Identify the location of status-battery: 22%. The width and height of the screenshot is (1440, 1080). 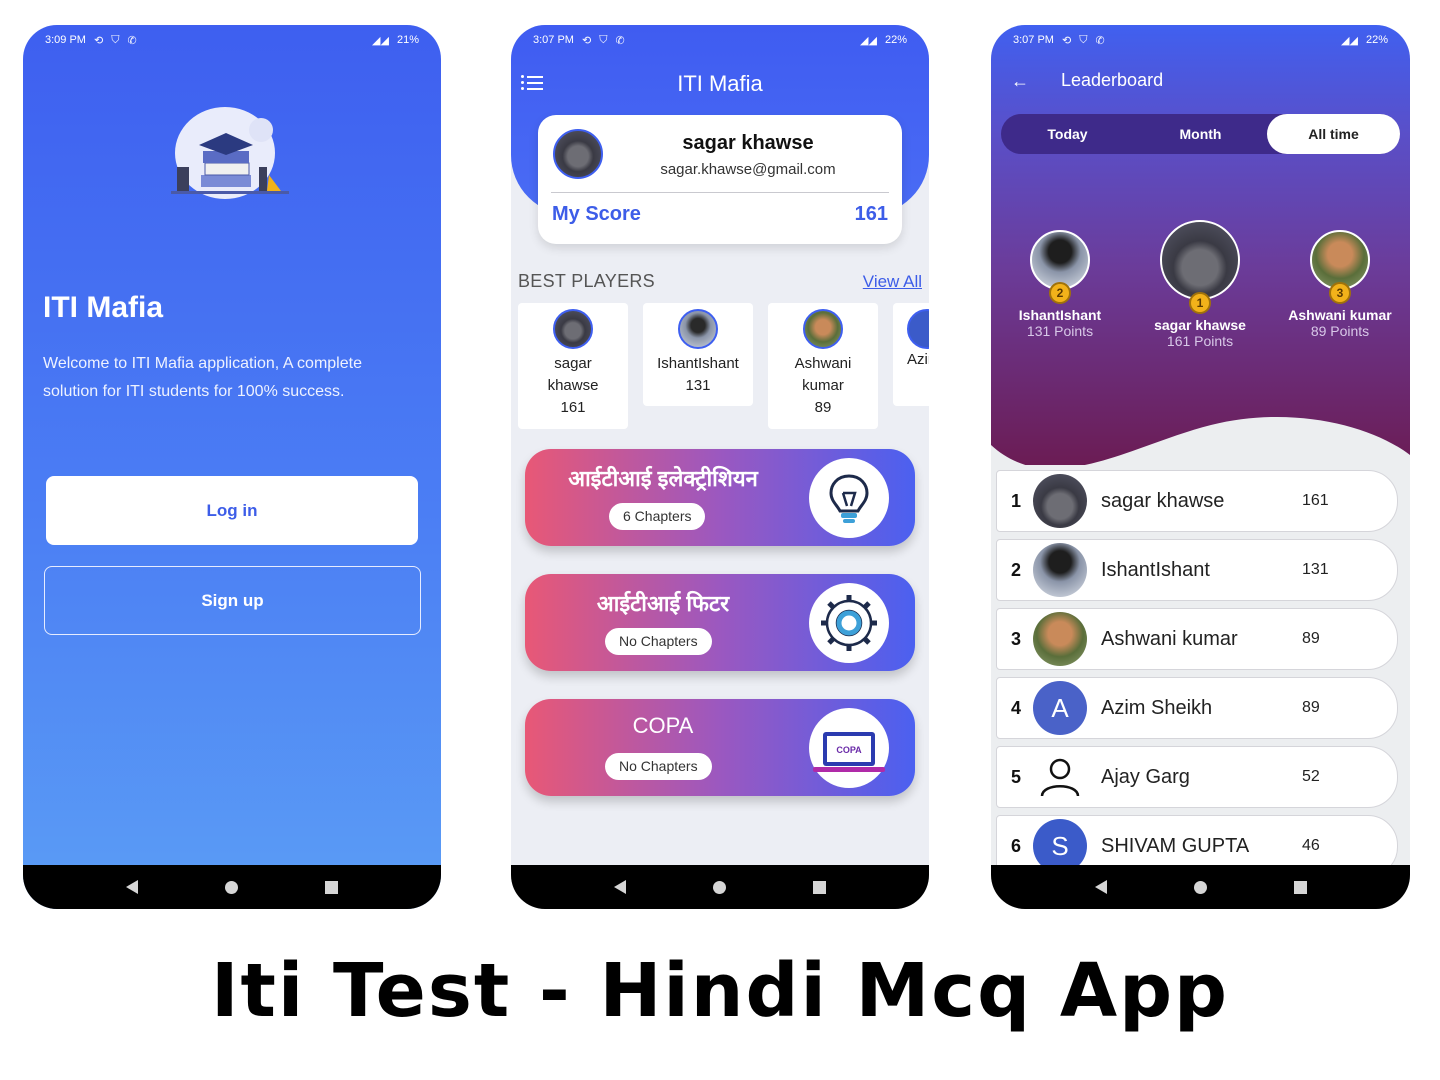
(1376, 40).